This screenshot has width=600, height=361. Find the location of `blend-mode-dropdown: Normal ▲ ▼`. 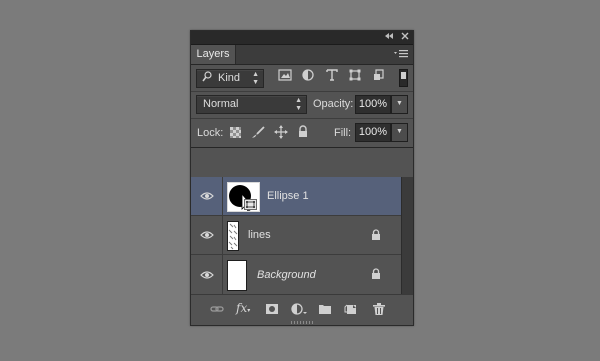

blend-mode-dropdown: Normal ▲ ▼ is located at coordinates (251, 104).